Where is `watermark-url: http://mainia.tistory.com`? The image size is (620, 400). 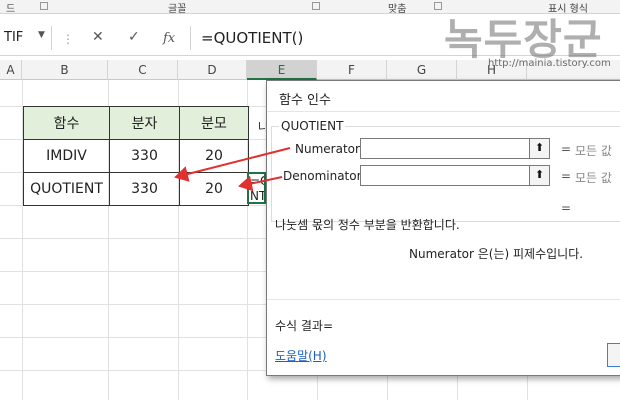 watermark-url: http://mainia.tistory.com is located at coordinates (549, 63).